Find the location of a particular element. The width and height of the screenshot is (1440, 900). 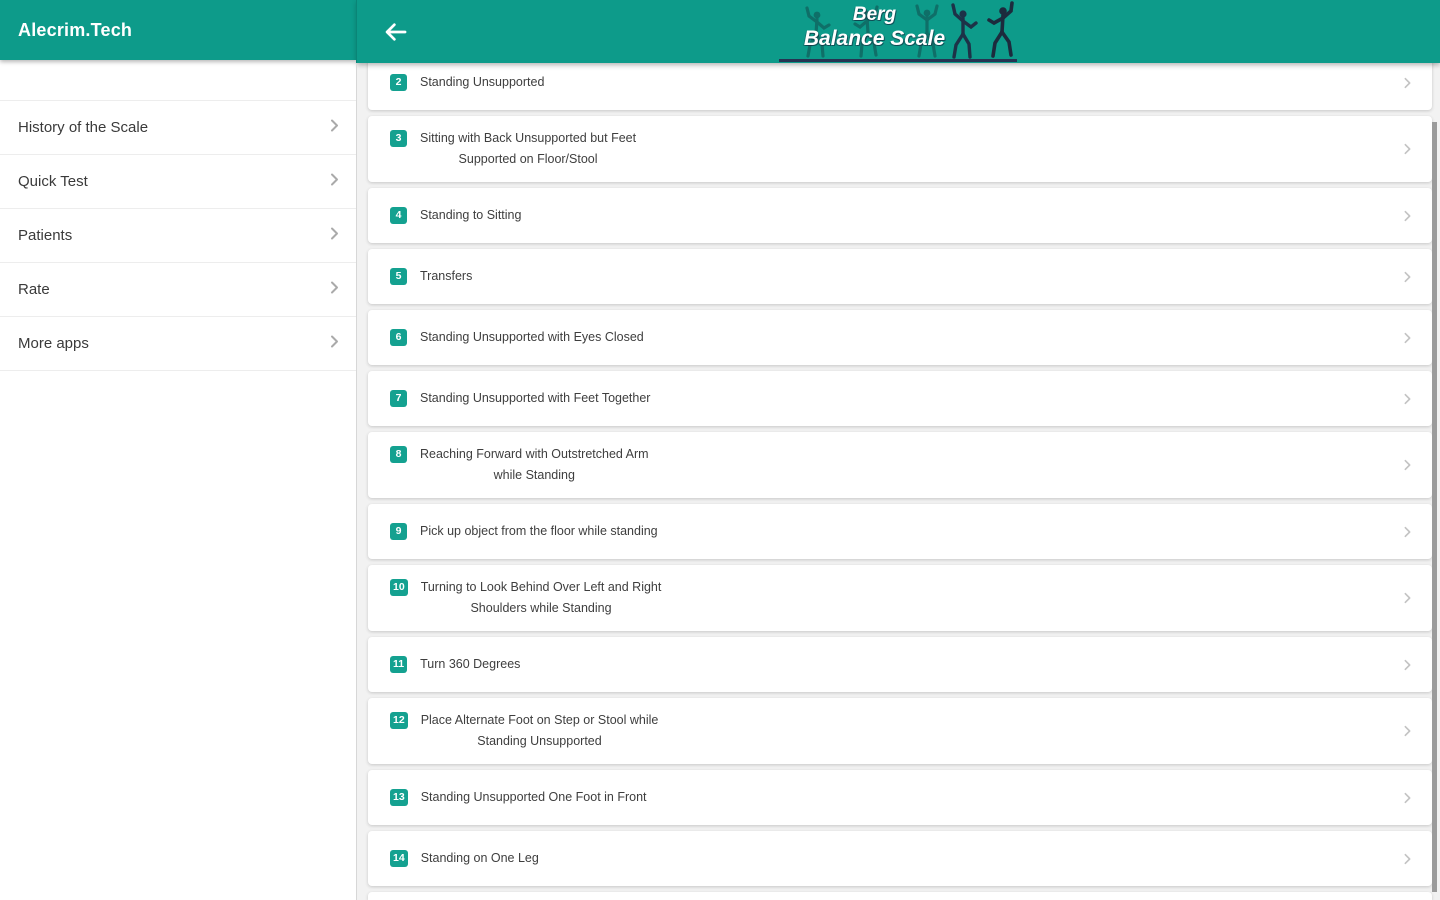

list-item: 6 Standing Unsupported with Eyes Closed is located at coordinates (900, 337).